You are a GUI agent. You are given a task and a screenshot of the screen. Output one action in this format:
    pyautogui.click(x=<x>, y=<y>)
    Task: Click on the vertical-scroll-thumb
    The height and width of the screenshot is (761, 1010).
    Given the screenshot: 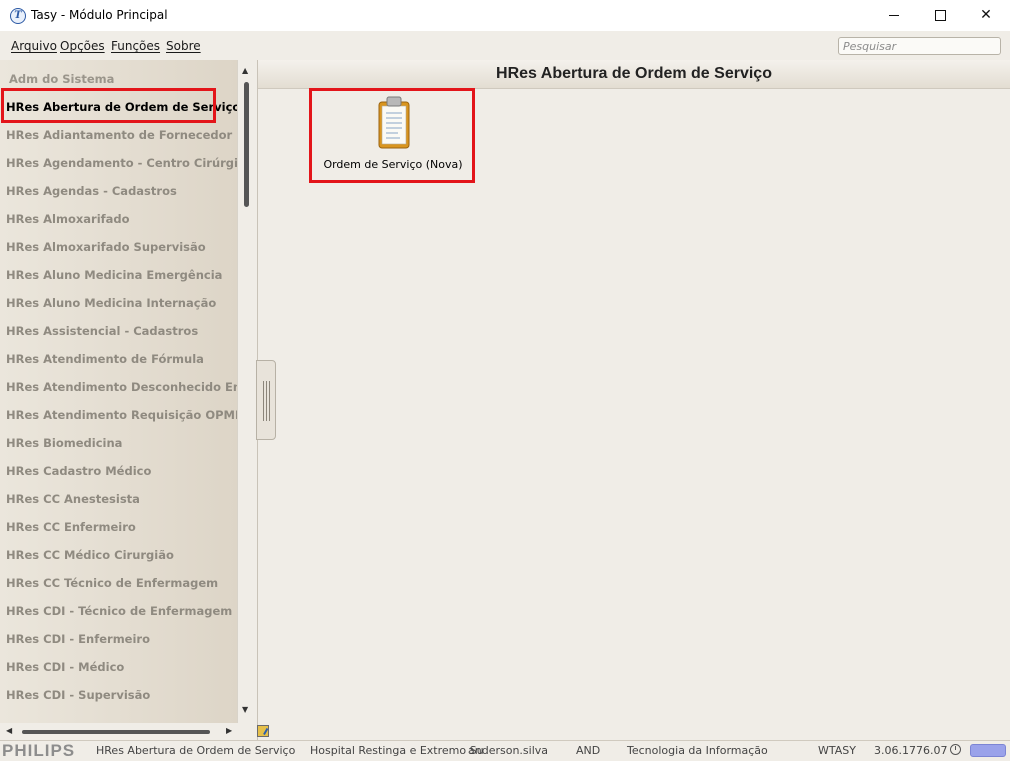 What is the action you would take?
    pyautogui.click(x=246, y=144)
    